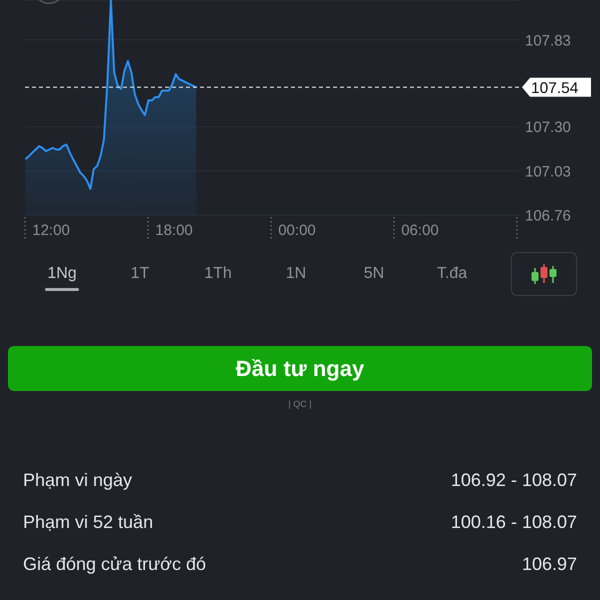 The height and width of the screenshot is (600, 600). What do you see at coordinates (548, 216) in the screenshot?
I see `y-axis-label: 106.76` at bounding box center [548, 216].